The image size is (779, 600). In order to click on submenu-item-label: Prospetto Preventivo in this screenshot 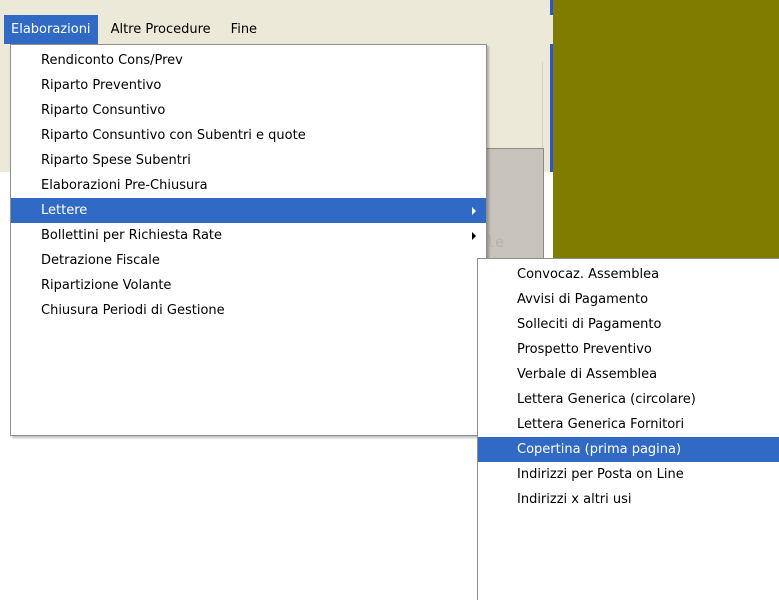, I will do `click(584, 349)`.